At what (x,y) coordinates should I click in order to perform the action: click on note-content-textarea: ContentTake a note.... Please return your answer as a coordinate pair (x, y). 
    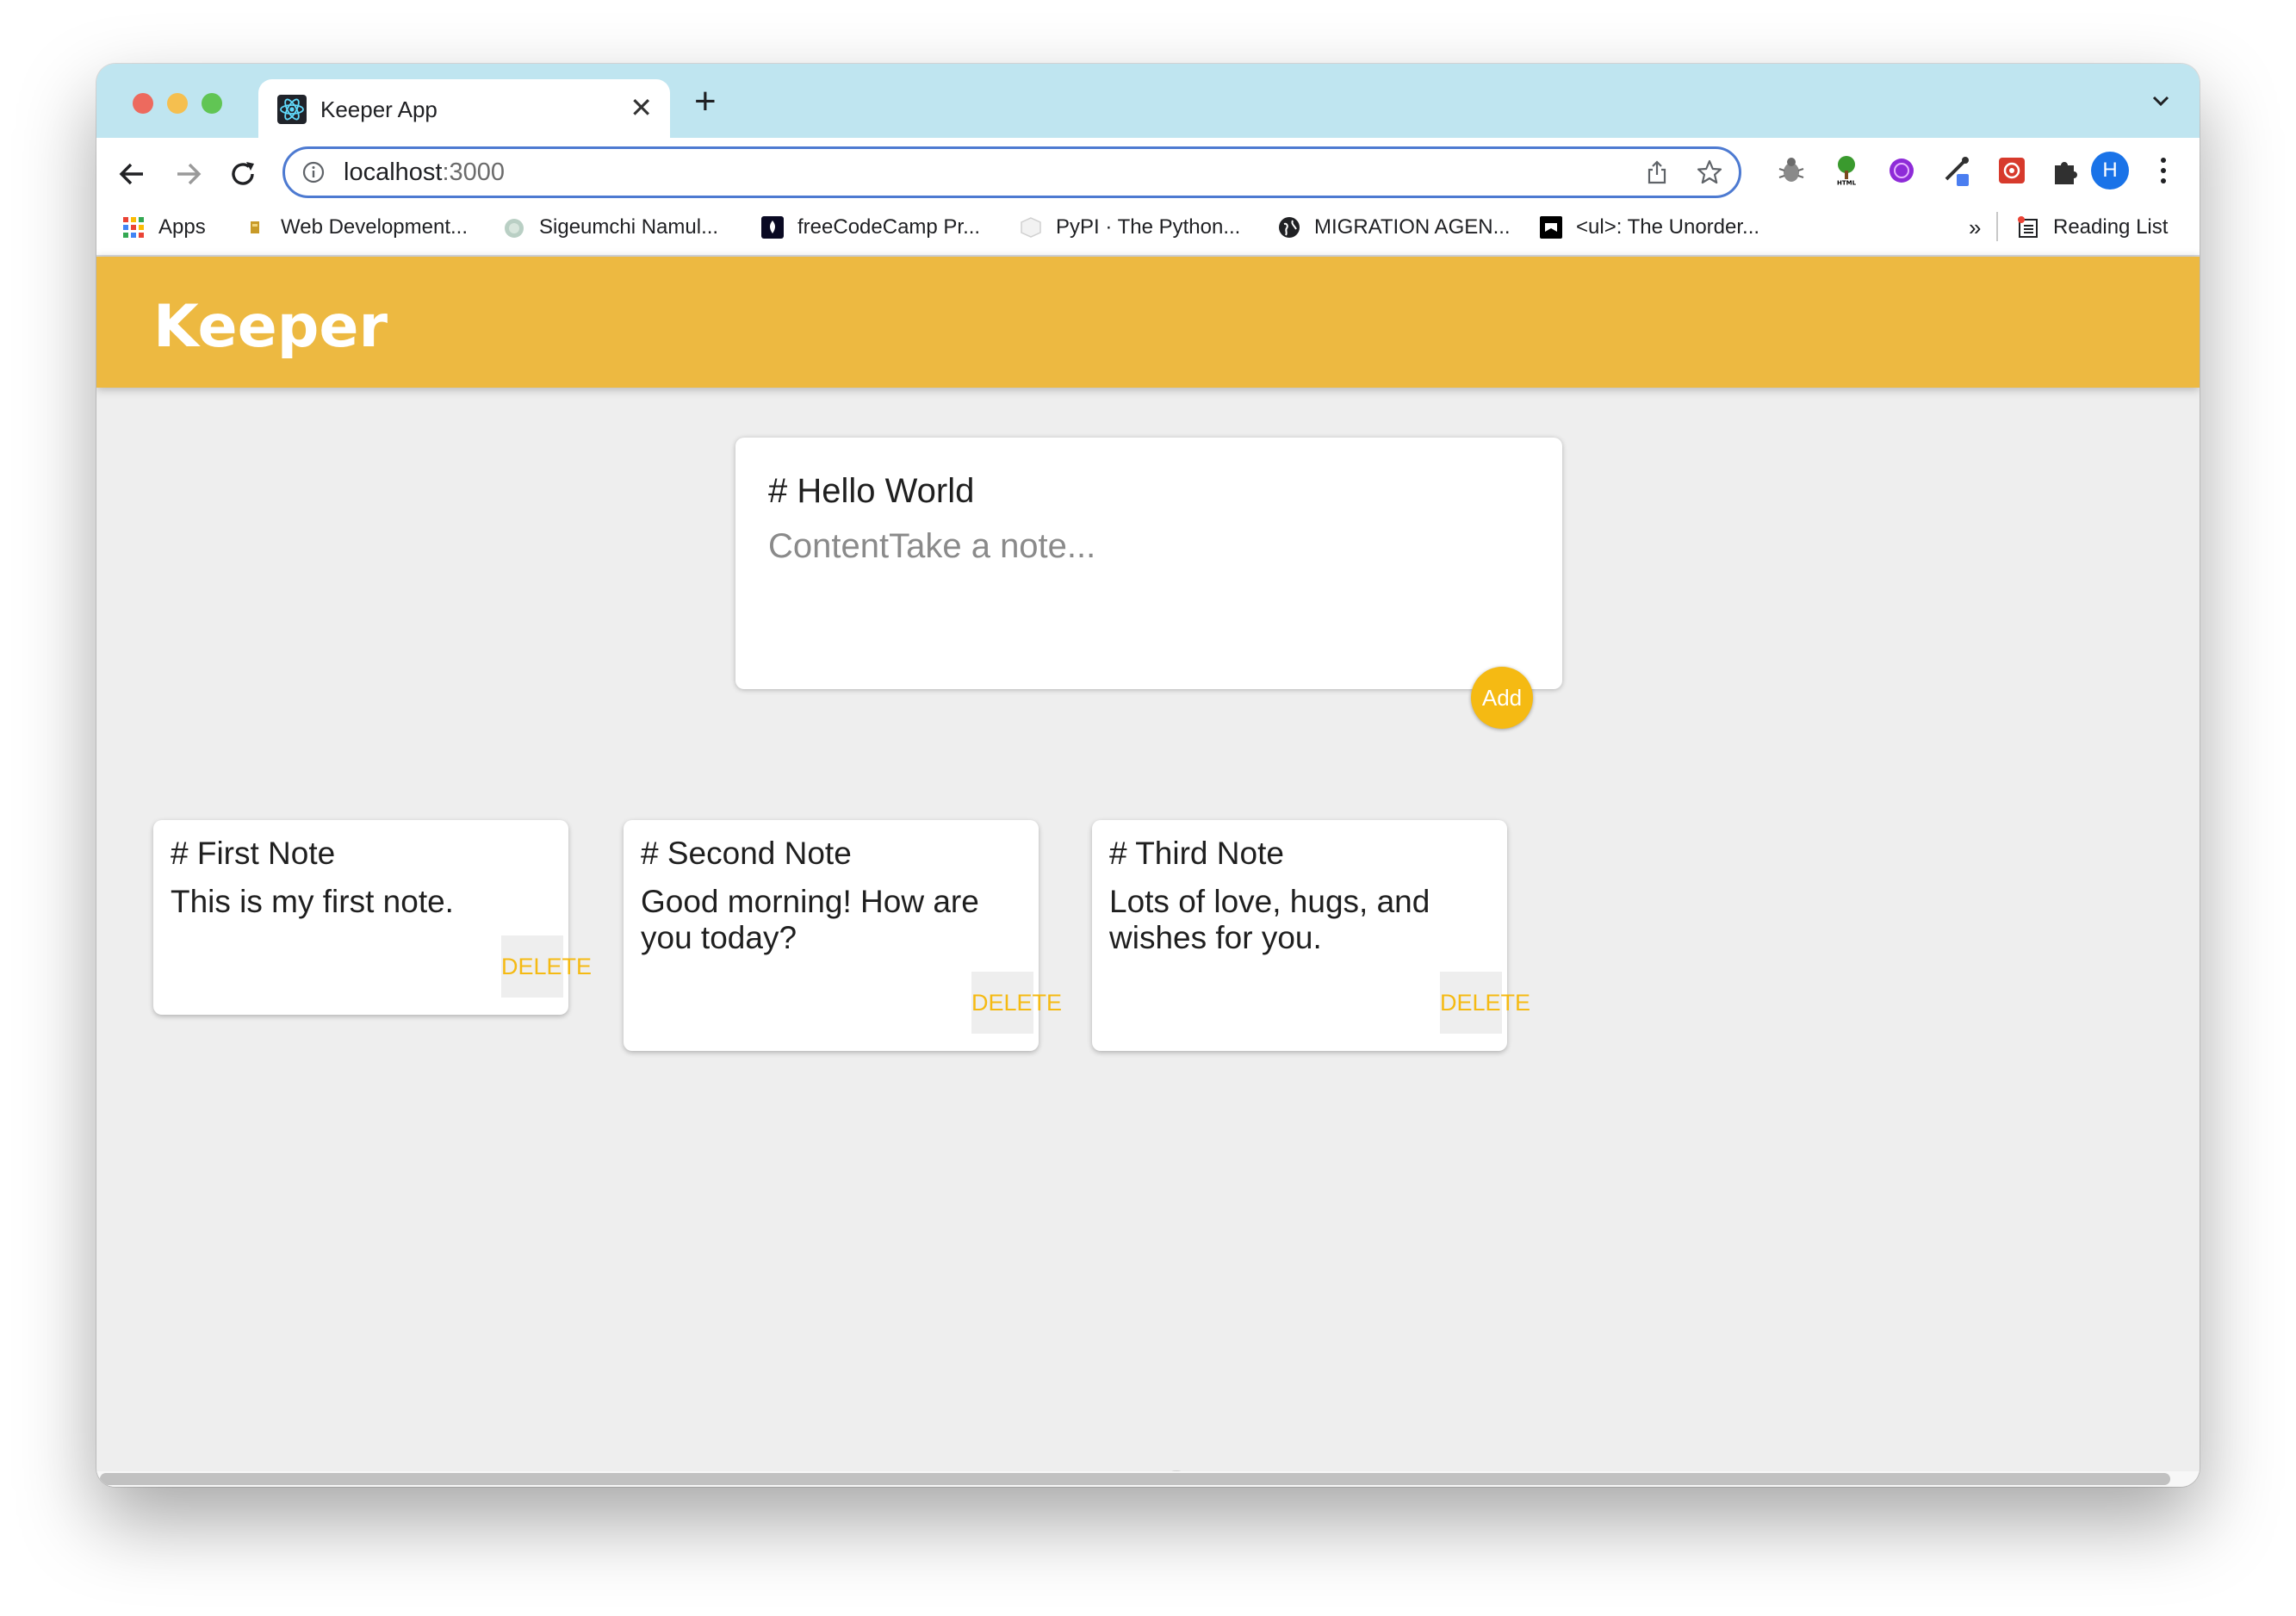
    Looking at the image, I should click on (931, 546).